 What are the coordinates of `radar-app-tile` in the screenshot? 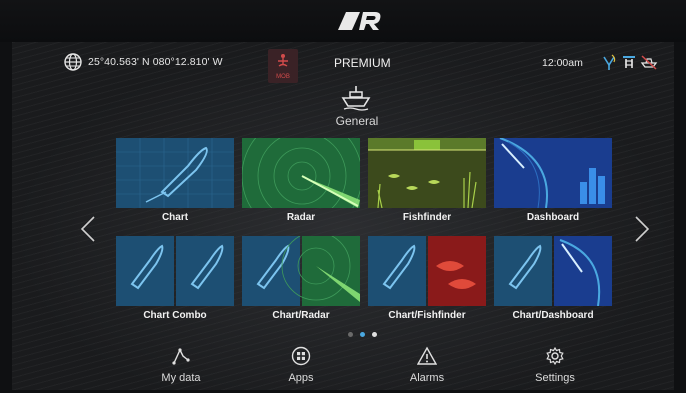 It's located at (301, 173).